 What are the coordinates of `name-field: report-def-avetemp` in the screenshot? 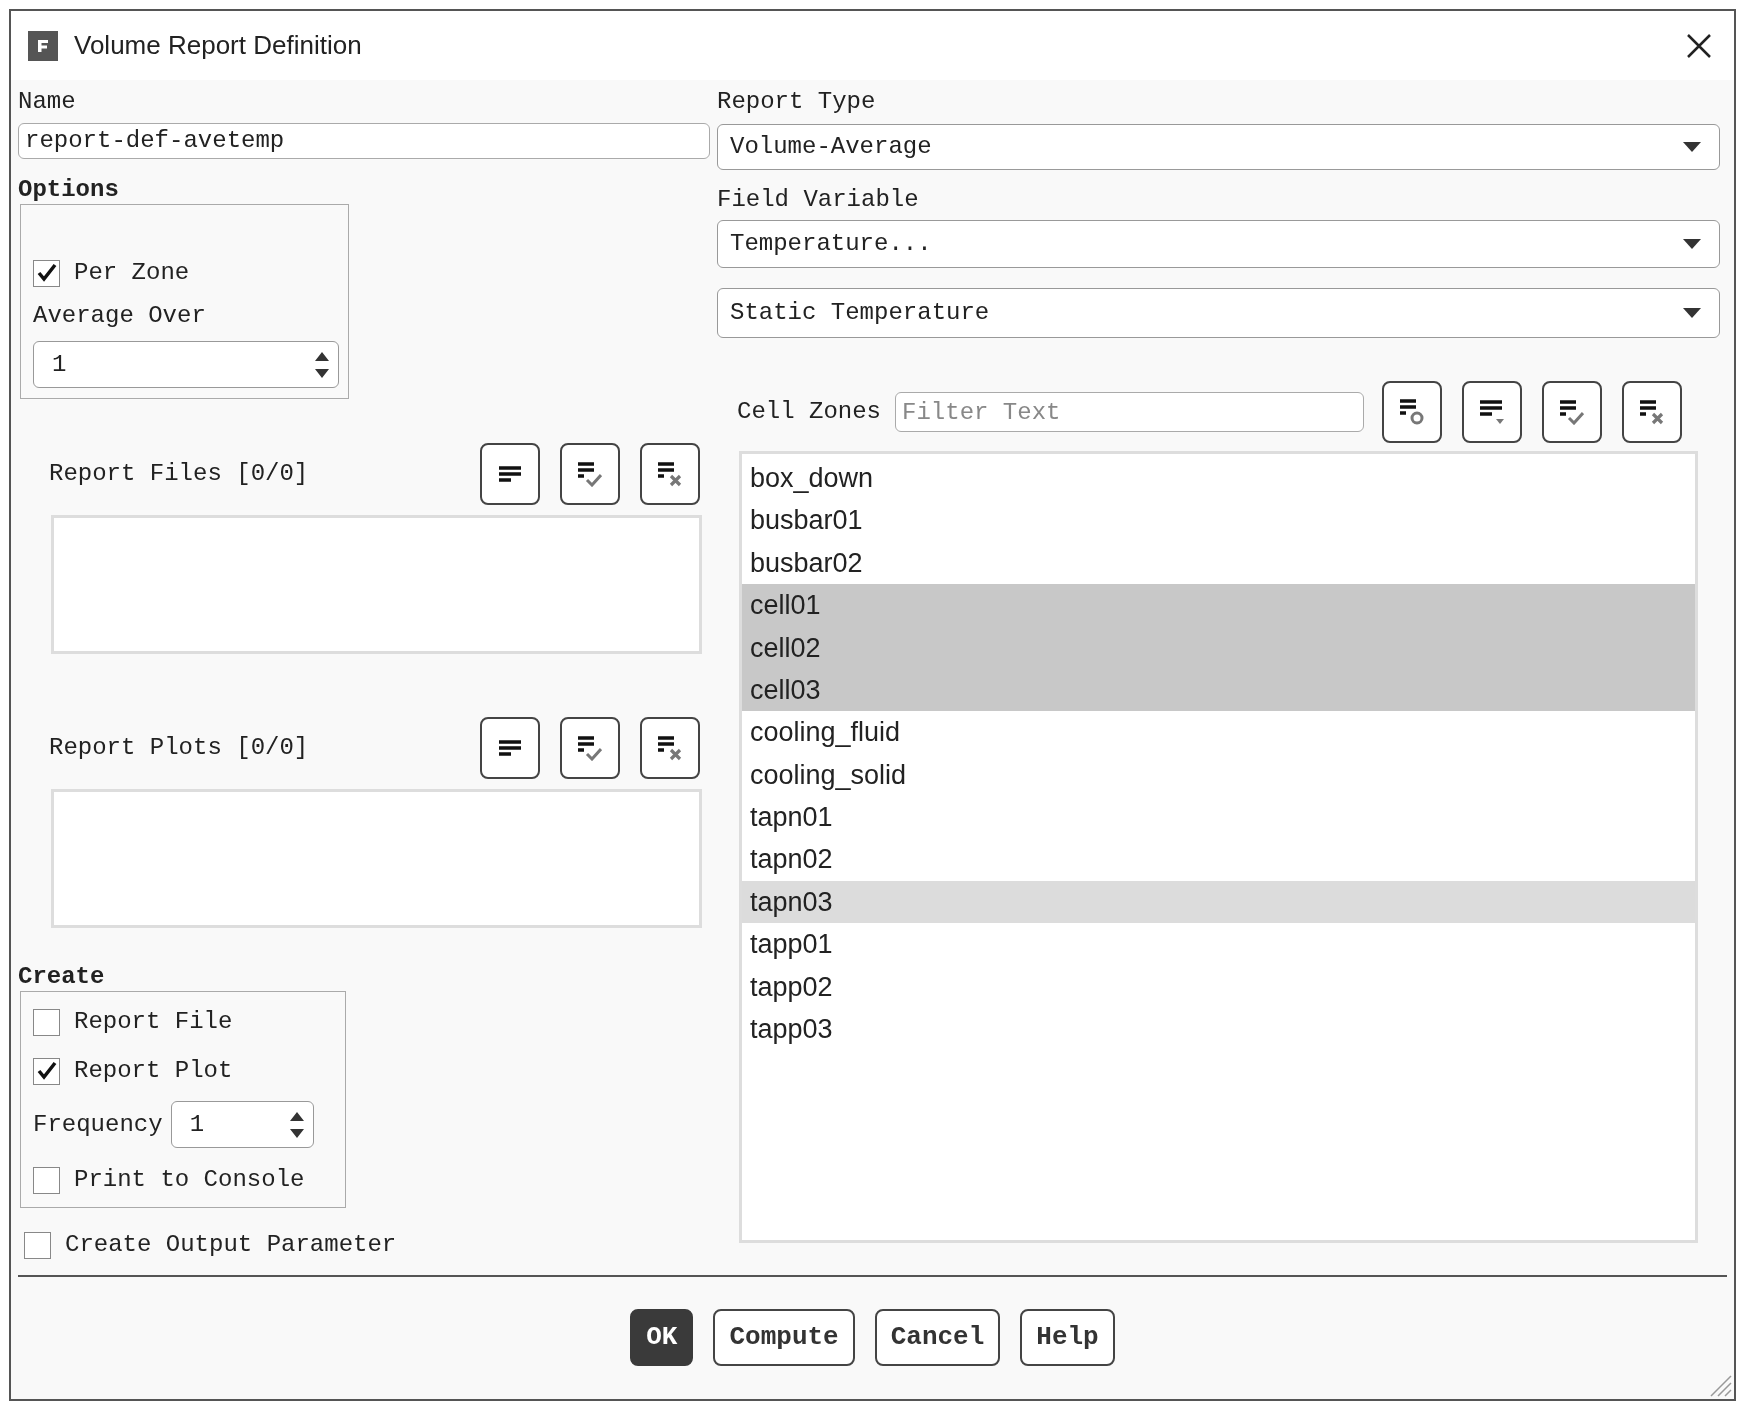 It's located at (364, 141).